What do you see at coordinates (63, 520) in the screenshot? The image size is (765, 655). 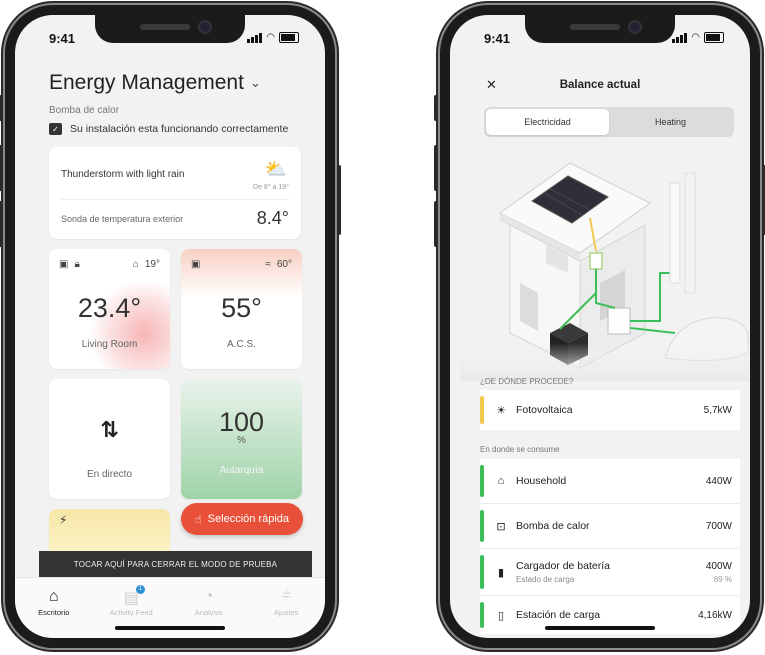 I see `bolt-icon: ⚡︎` at bounding box center [63, 520].